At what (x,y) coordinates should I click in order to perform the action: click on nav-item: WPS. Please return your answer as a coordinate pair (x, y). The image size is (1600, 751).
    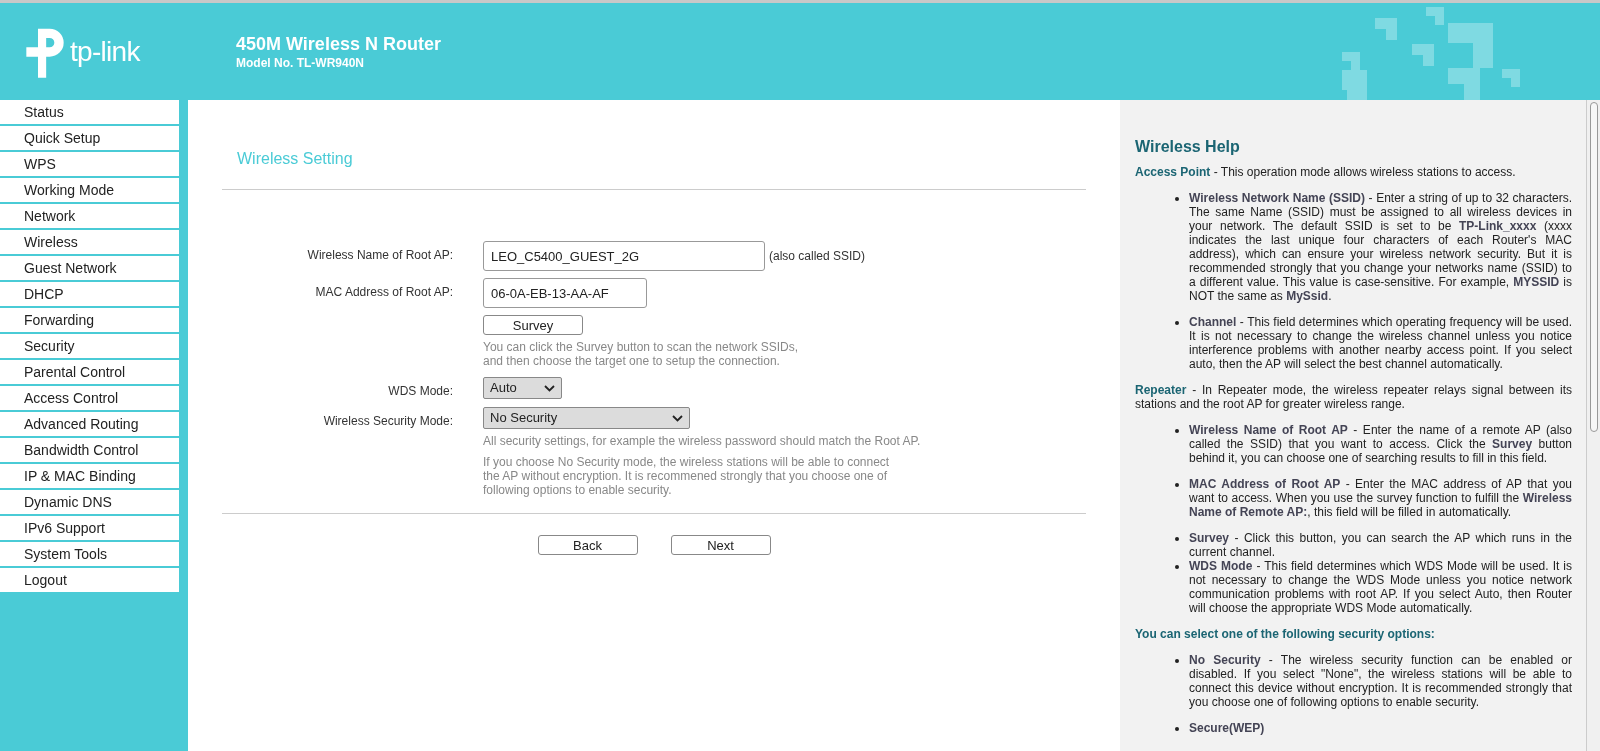
    Looking at the image, I should click on (89, 165).